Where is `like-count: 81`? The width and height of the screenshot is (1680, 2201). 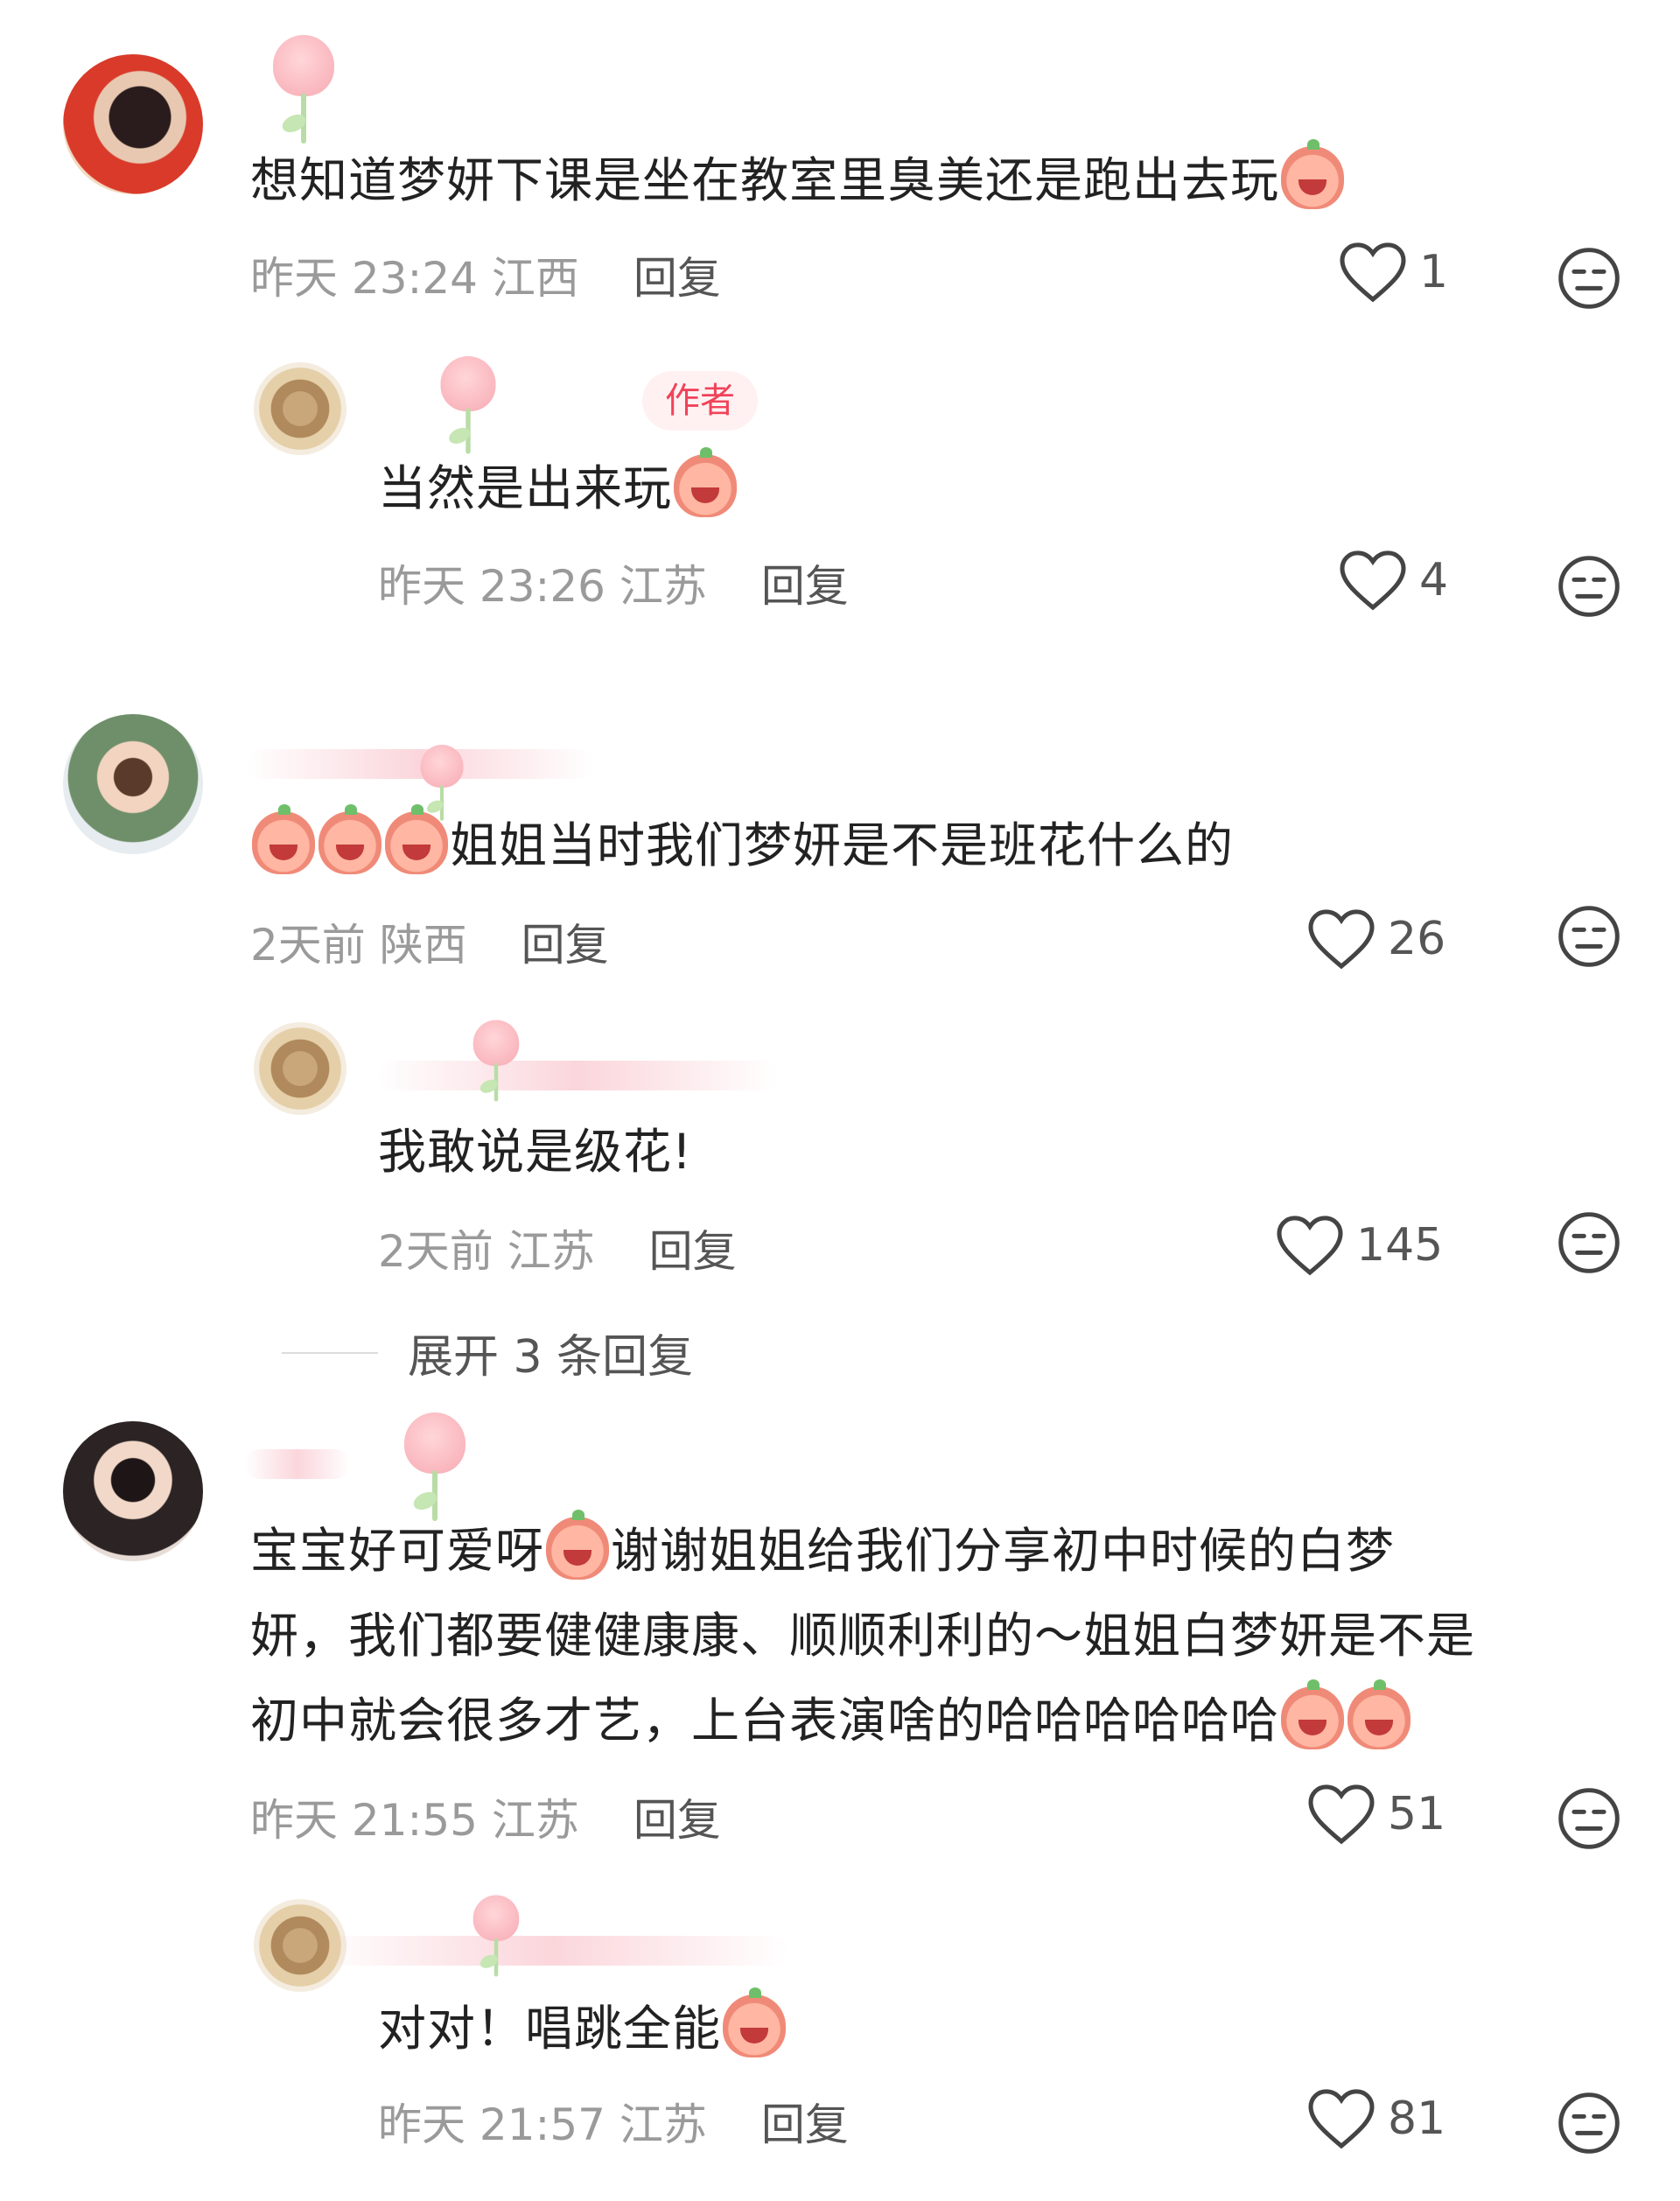
like-count: 81 is located at coordinates (1417, 2118).